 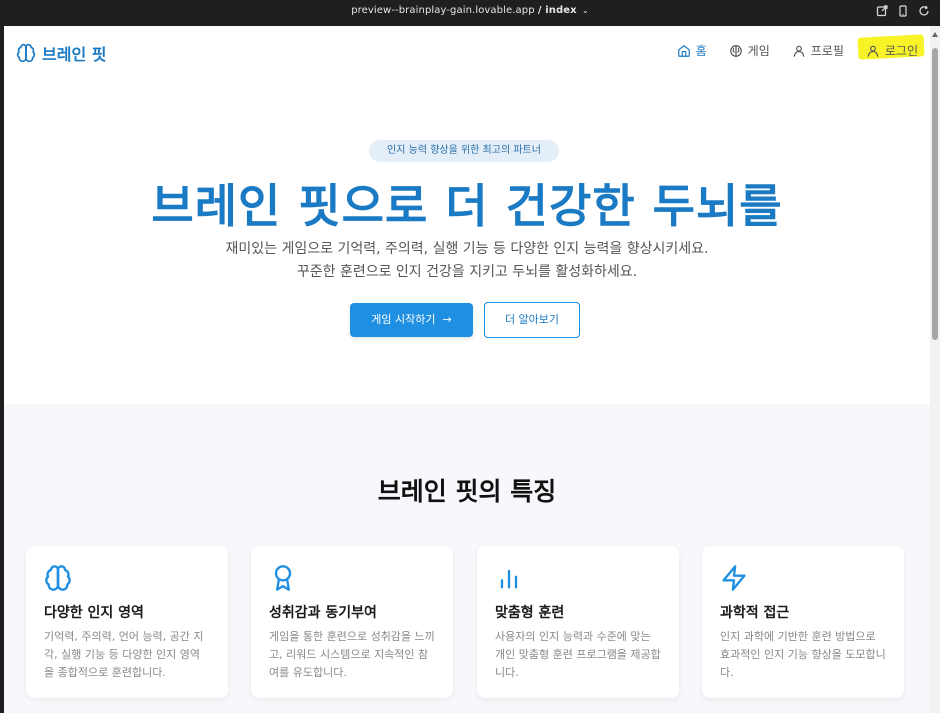 I want to click on chevron-down-icon: ⌄, so click(x=585, y=10).